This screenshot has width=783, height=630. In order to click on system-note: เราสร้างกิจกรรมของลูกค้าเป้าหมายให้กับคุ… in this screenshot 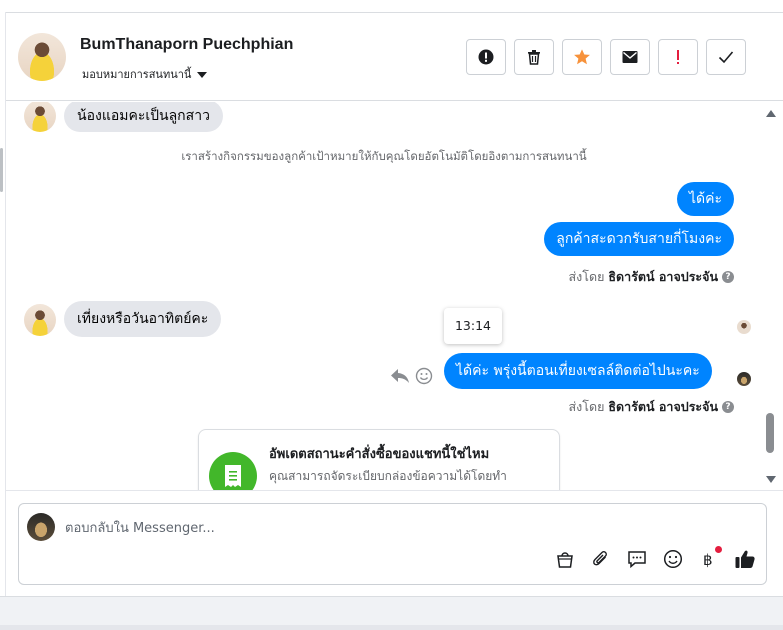, I will do `click(384, 156)`.